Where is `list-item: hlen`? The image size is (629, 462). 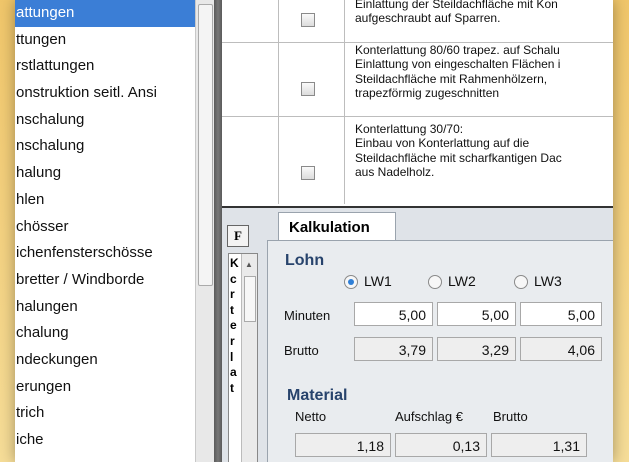 list-item: hlen is located at coordinates (105, 200).